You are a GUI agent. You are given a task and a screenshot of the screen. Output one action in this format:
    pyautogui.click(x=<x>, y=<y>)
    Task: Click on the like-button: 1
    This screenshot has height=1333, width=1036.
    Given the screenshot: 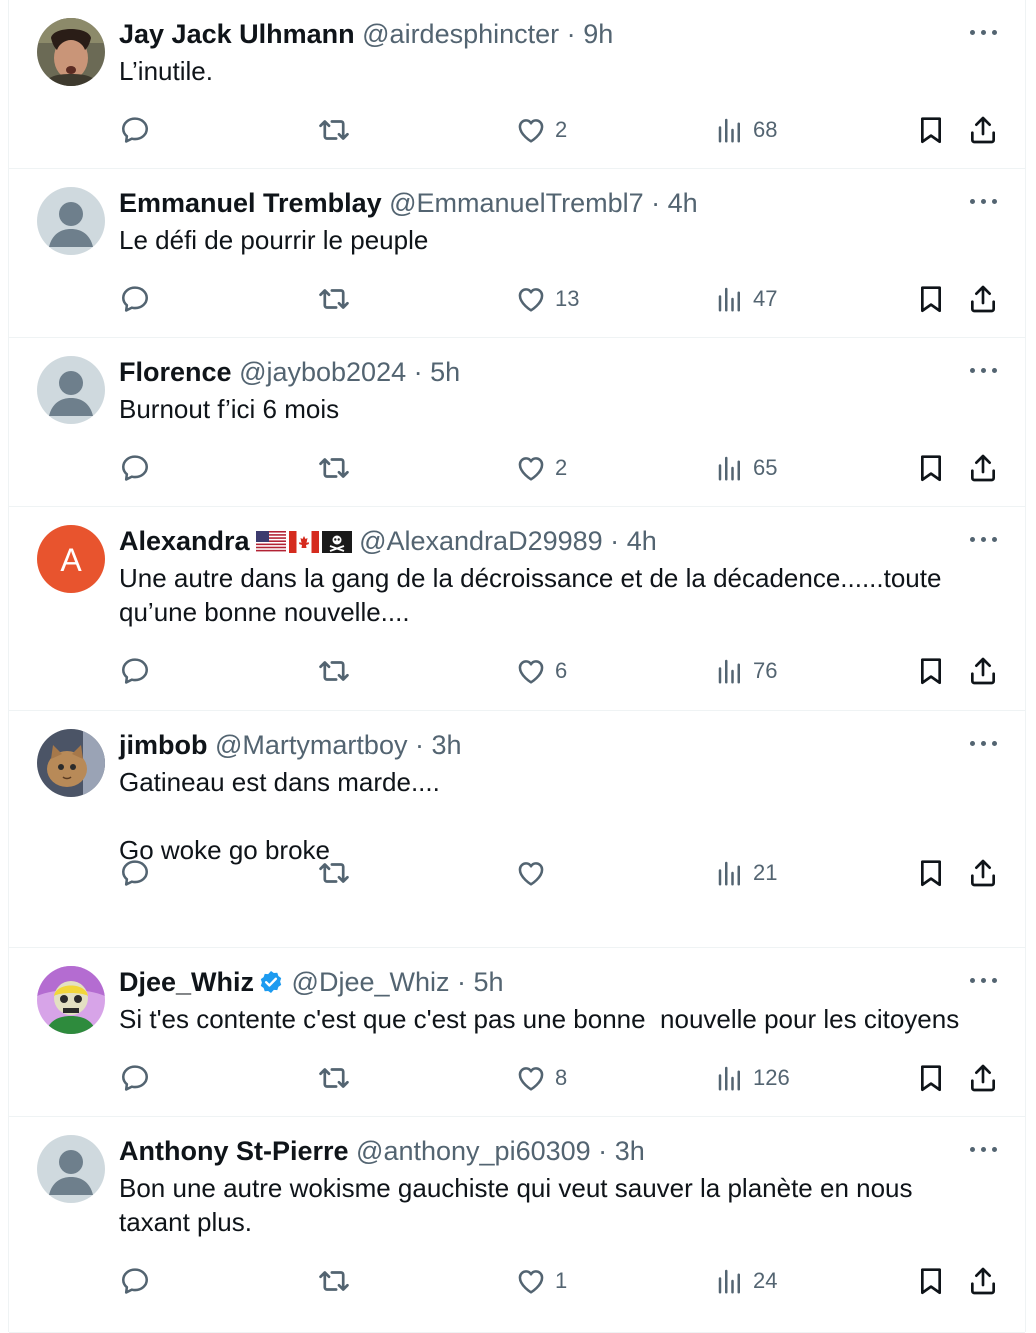 What is the action you would take?
    pyautogui.click(x=541, y=1281)
    